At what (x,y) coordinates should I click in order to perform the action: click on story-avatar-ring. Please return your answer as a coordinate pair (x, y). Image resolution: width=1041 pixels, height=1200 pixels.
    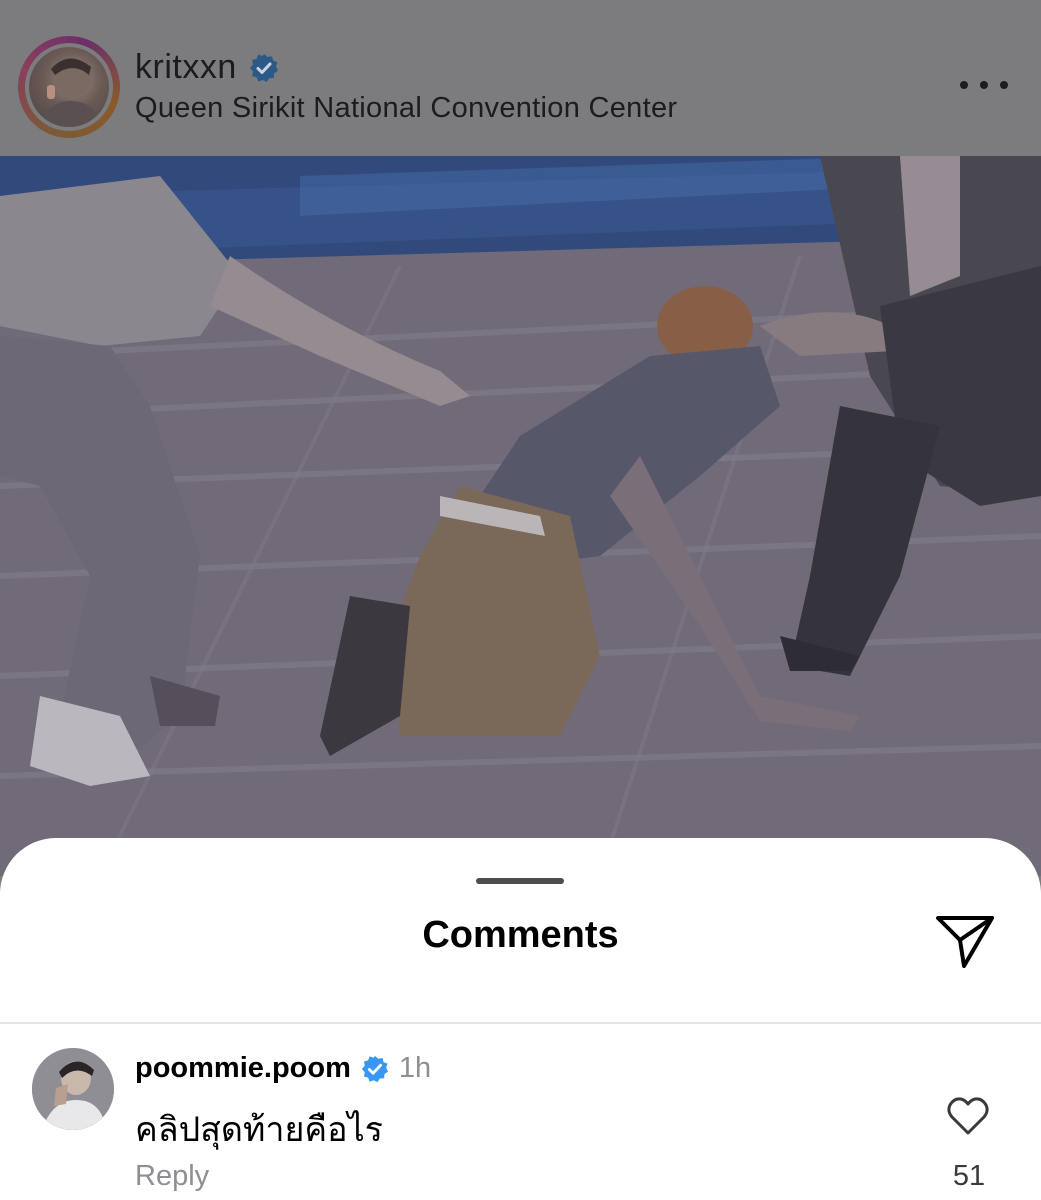
    Looking at the image, I should click on (69, 87).